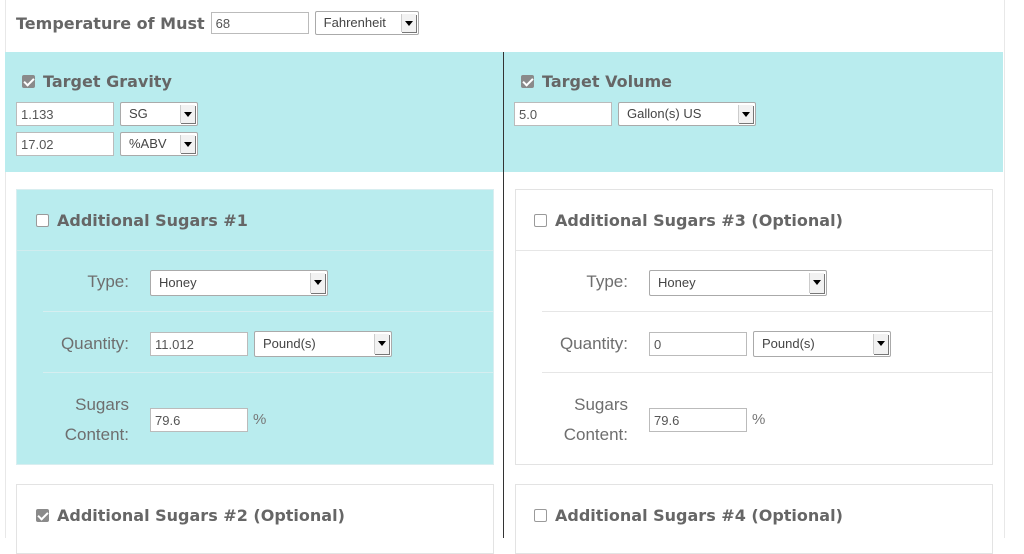  I want to click on target-gravity-abv-unit-select: %ABV, so click(159, 144).